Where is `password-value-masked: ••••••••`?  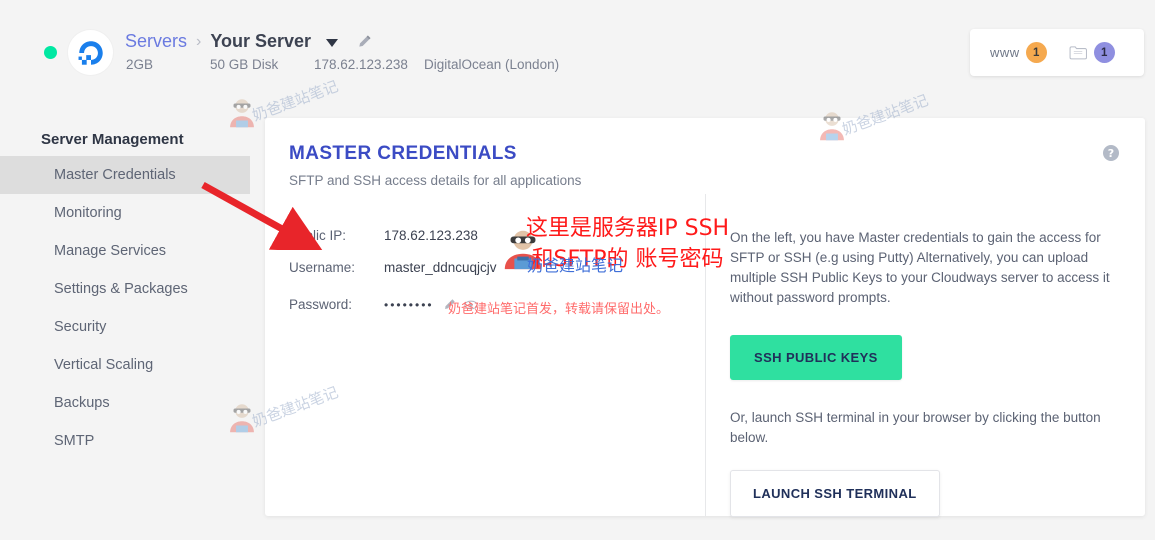 password-value-masked: •••••••• is located at coordinates (409, 304).